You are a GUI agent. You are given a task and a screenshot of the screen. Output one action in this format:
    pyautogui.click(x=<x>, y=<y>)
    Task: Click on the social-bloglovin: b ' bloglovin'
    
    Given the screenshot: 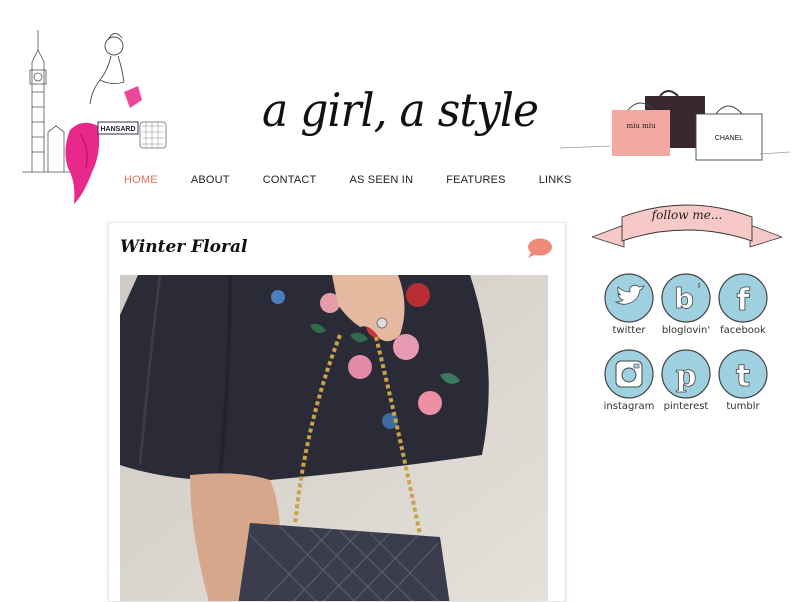 What is the action you would take?
    pyautogui.click(x=686, y=304)
    